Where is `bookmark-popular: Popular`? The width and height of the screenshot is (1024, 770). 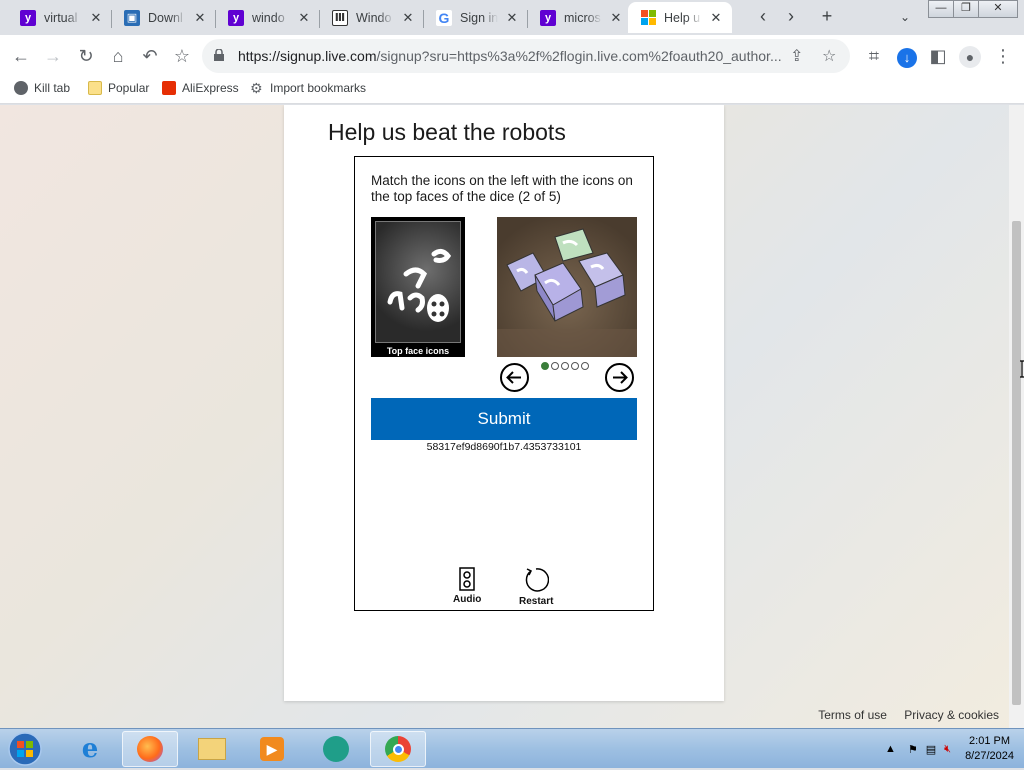
bookmark-popular: Popular is located at coordinates (118, 88).